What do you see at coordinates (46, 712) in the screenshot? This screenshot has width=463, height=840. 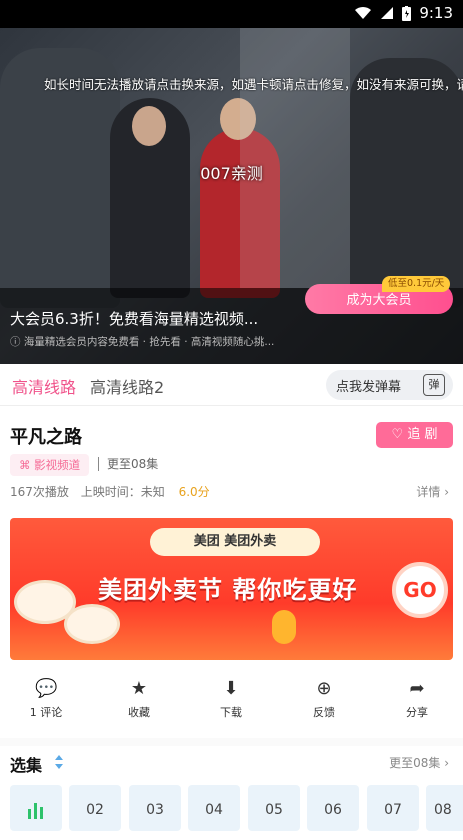 I see `comment-label: 1 评论` at bounding box center [46, 712].